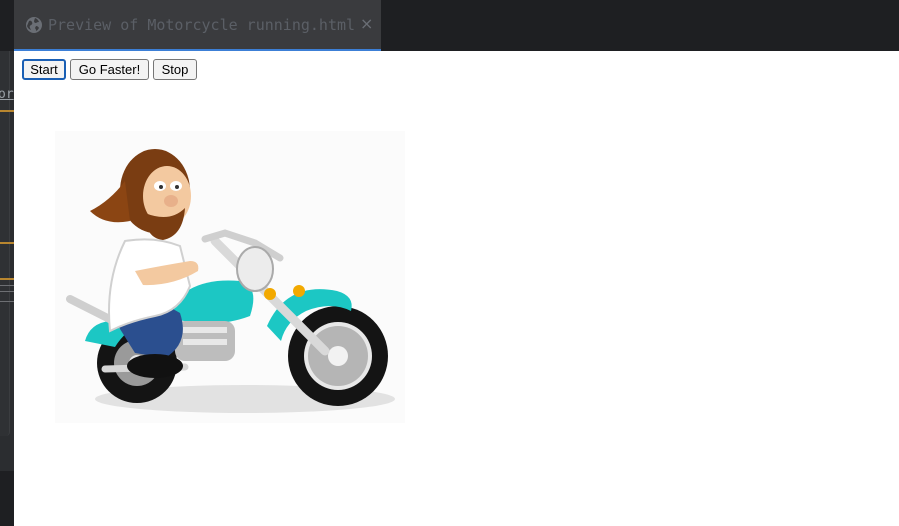 The image size is (899, 526). What do you see at coordinates (44, 69) in the screenshot?
I see `start-button: Start` at bounding box center [44, 69].